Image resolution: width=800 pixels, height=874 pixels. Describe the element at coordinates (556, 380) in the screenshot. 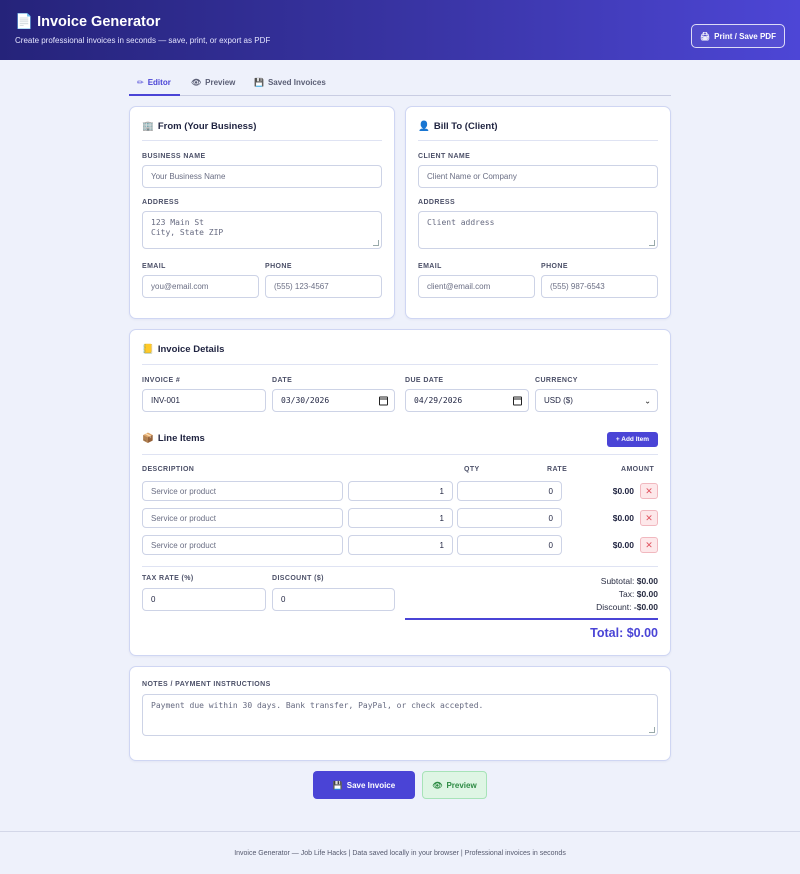

I see `currency-label: CURRENCY` at that location.